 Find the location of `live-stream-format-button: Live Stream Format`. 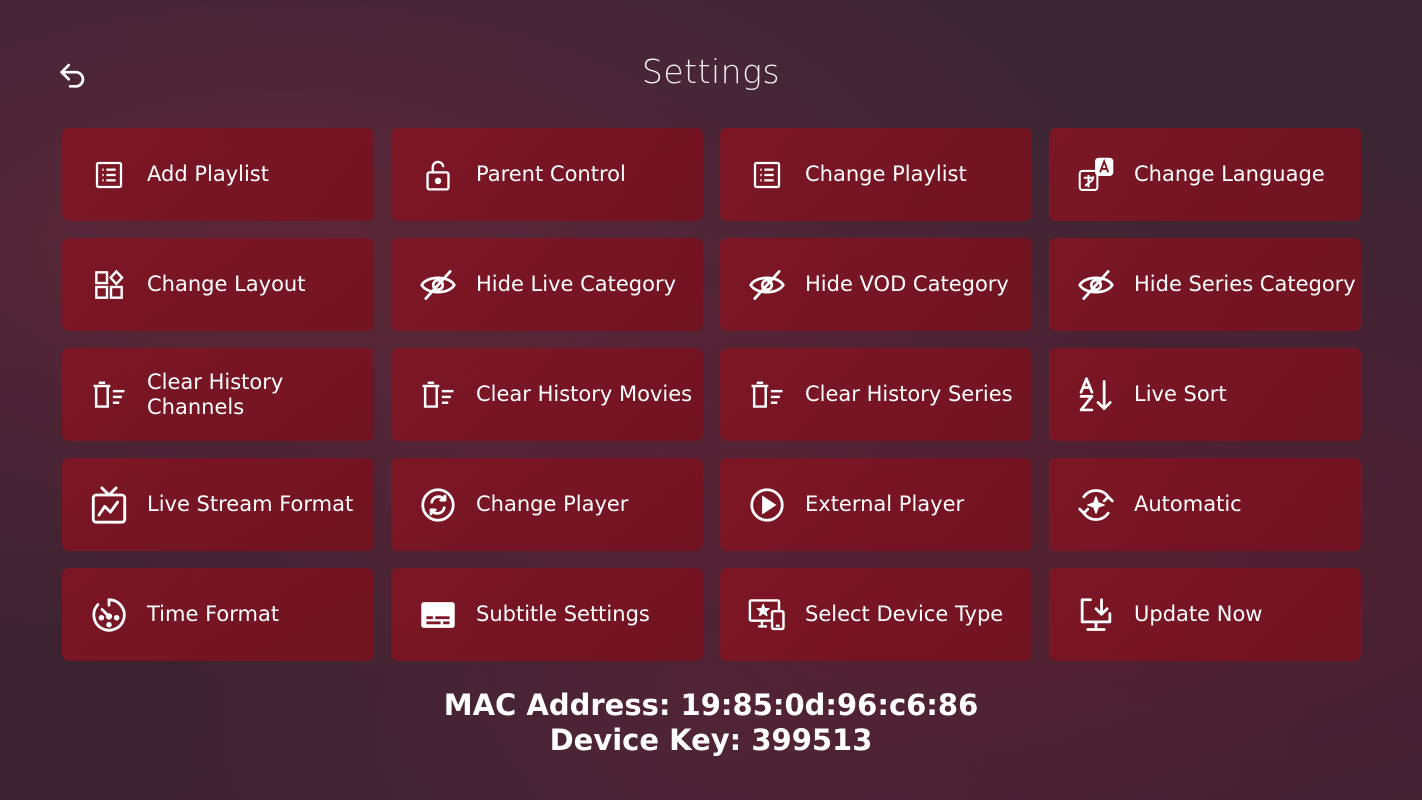

live-stream-format-button: Live Stream Format is located at coordinates (218, 504).